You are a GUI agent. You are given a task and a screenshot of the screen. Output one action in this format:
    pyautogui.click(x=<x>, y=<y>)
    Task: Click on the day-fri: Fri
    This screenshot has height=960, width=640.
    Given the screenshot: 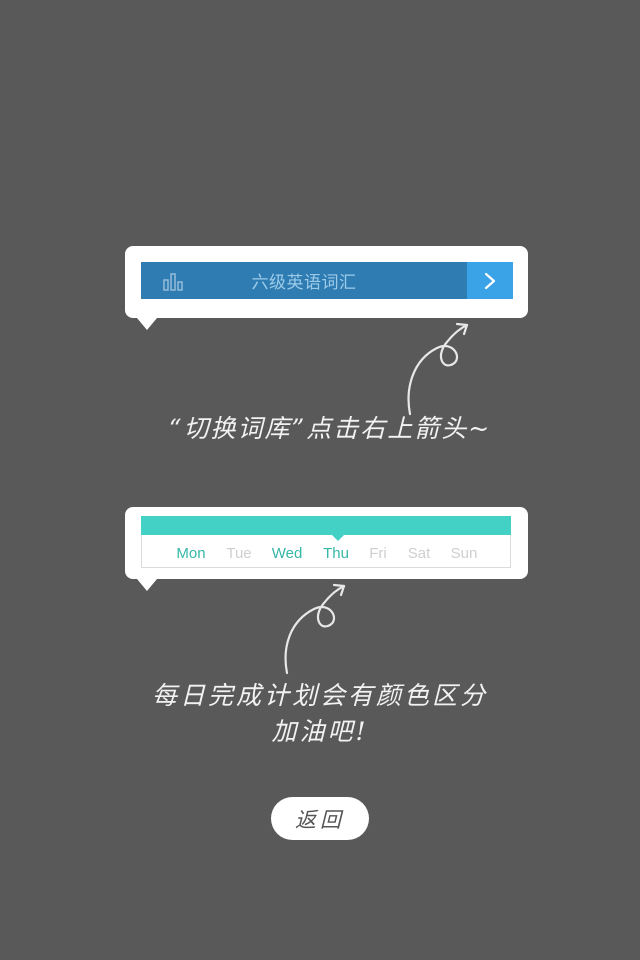 What is the action you would take?
    pyautogui.click(x=378, y=553)
    